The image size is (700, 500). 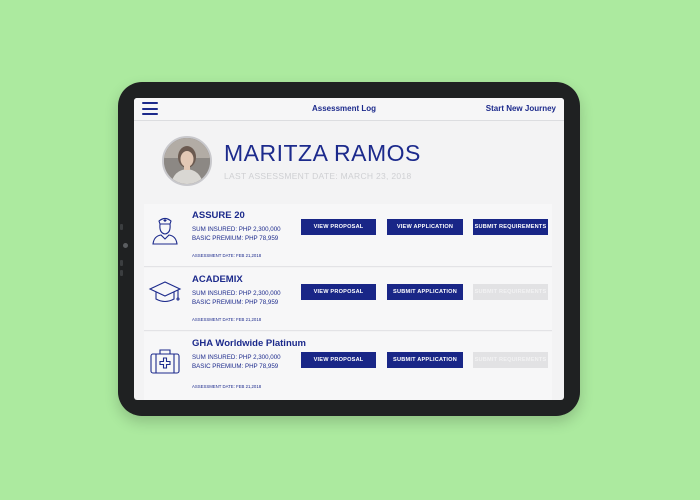 I want to click on last-assessment-date: LAST ASSESSMENT DATE: MARCH 23, 2018, so click(x=318, y=176).